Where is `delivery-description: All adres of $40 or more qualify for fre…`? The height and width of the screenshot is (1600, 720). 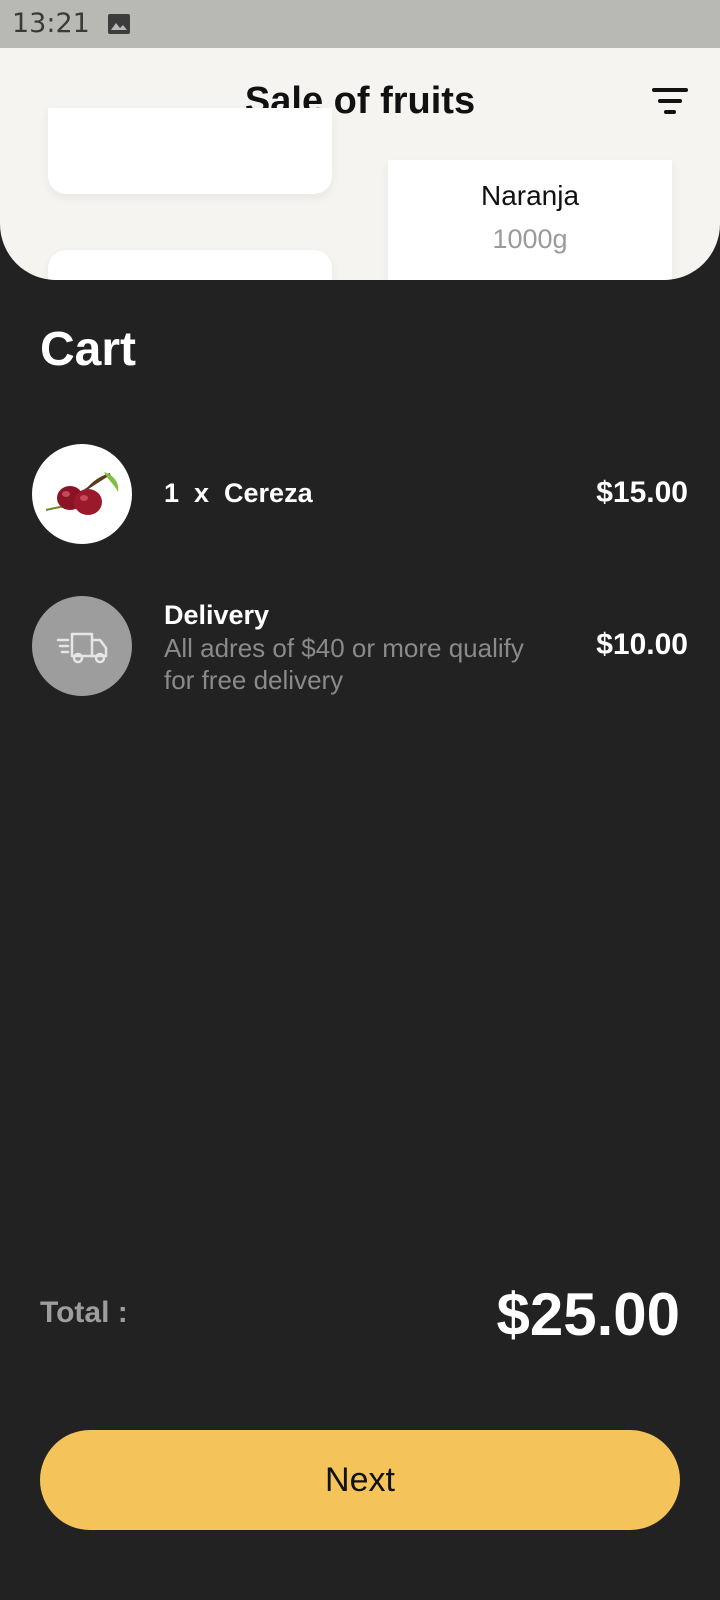
delivery-description: All adres of $40 or more qualify for fre… is located at coordinates (344, 664).